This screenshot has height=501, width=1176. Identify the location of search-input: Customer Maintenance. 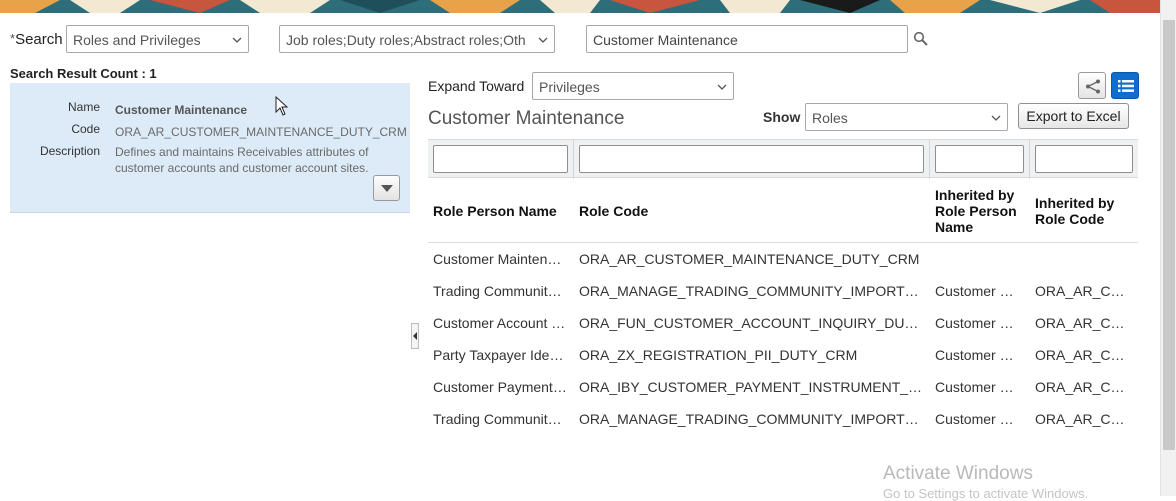
(747, 39).